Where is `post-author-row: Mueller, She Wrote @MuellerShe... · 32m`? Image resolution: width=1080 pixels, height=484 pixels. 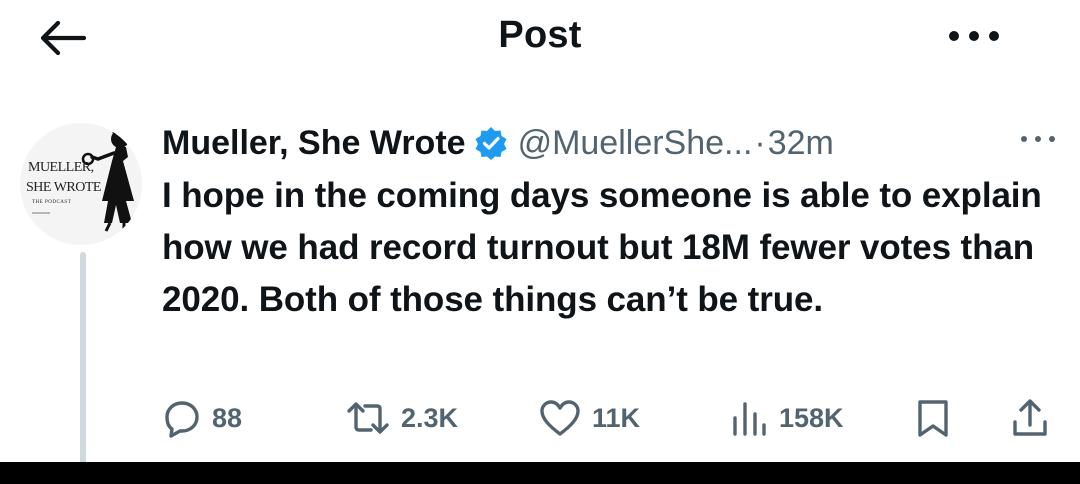
post-author-row: Mueller, She Wrote @MuellerShe... · 32m is located at coordinates (498, 143).